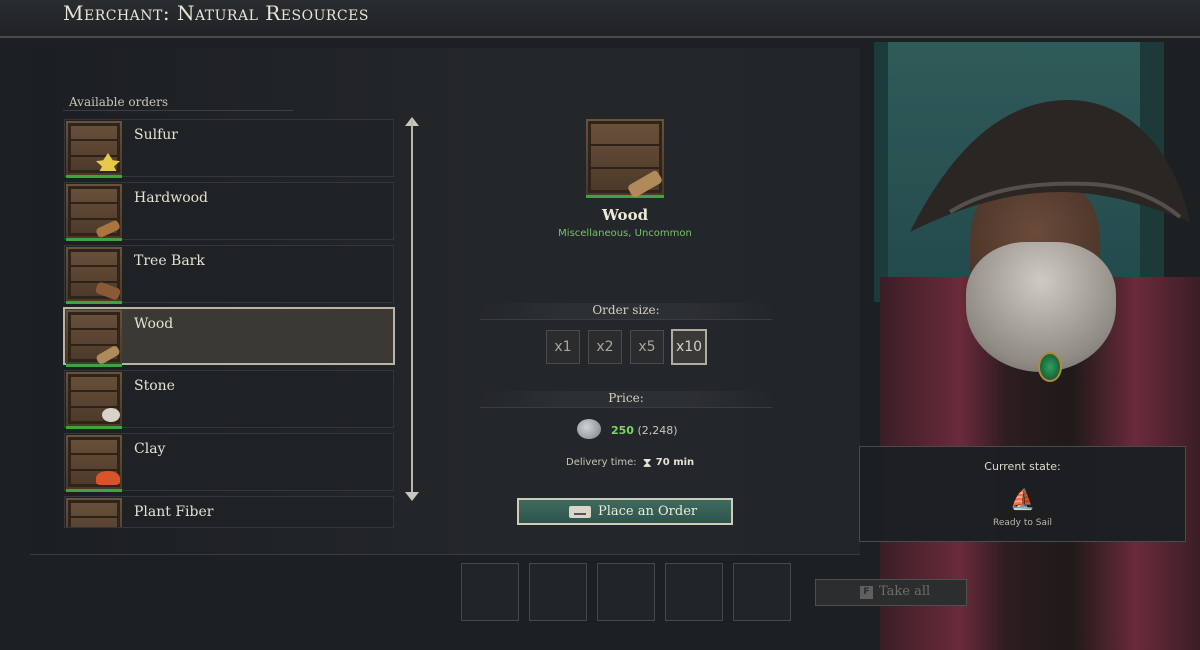 The height and width of the screenshot is (650, 1200). I want to click on order-item-plant-fiber: Plant Fiber, so click(229, 512).